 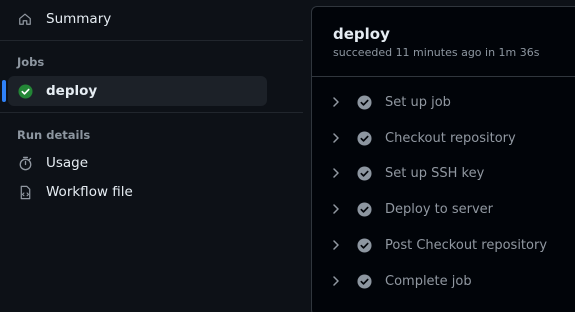 I want to click on step-label: Checkout repository, so click(x=450, y=138).